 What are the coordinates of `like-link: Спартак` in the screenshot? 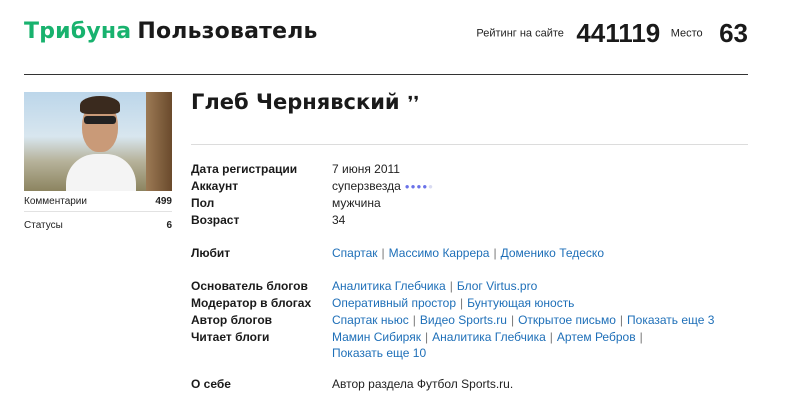 It's located at (355, 253).